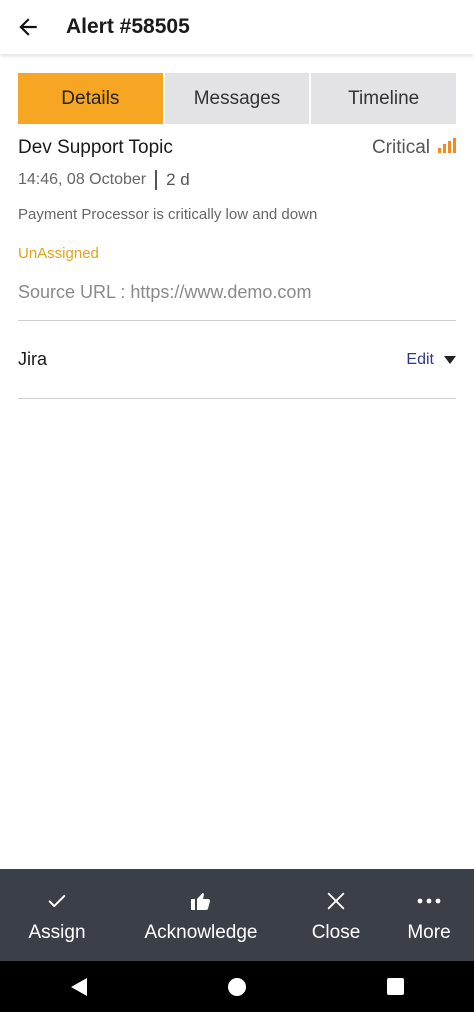 Image resolution: width=474 pixels, height=1012 pixels. What do you see at coordinates (237, 180) in the screenshot?
I see `time-row: 14:46, 08 October 2 d` at bounding box center [237, 180].